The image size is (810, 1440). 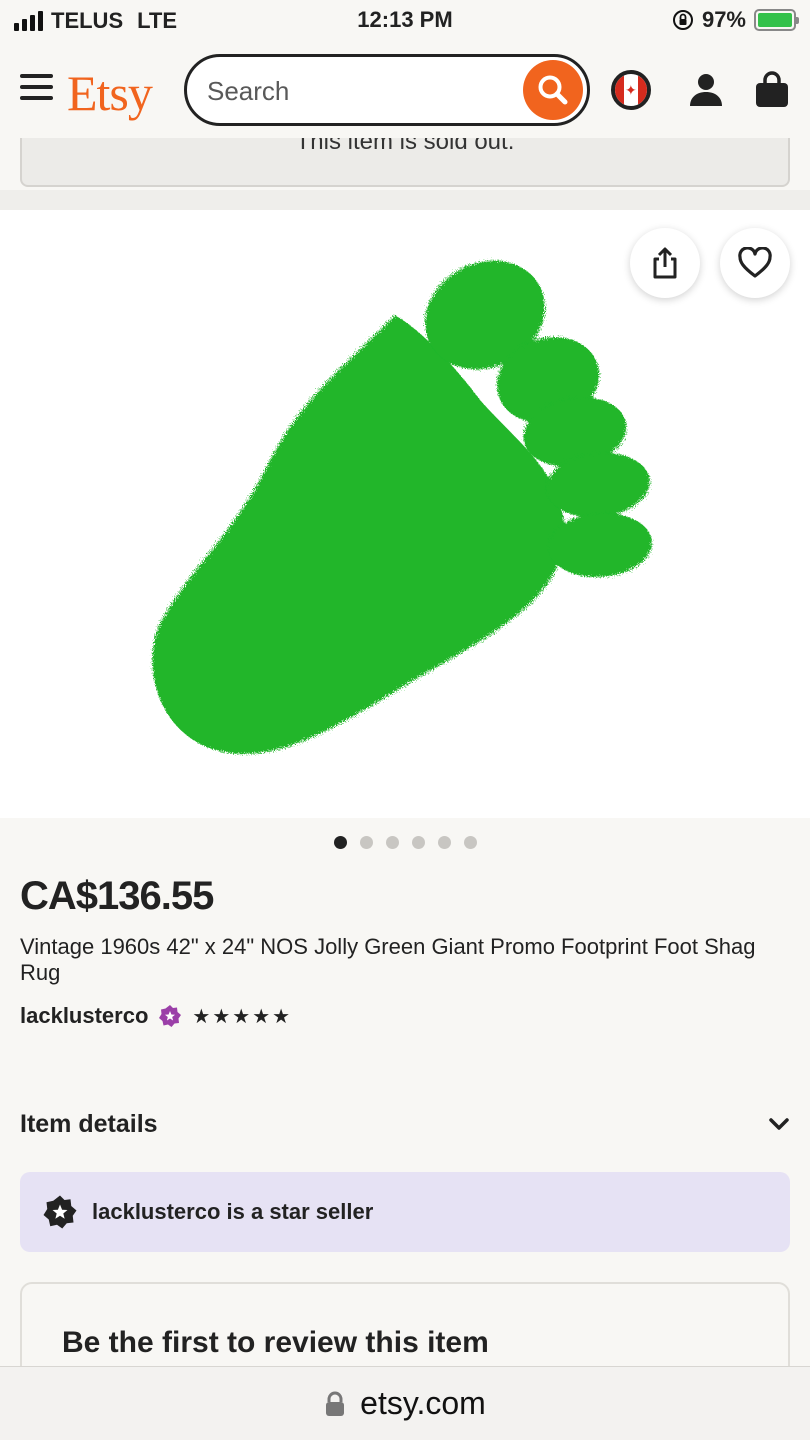 I want to click on search-icon, so click(x=553, y=90).